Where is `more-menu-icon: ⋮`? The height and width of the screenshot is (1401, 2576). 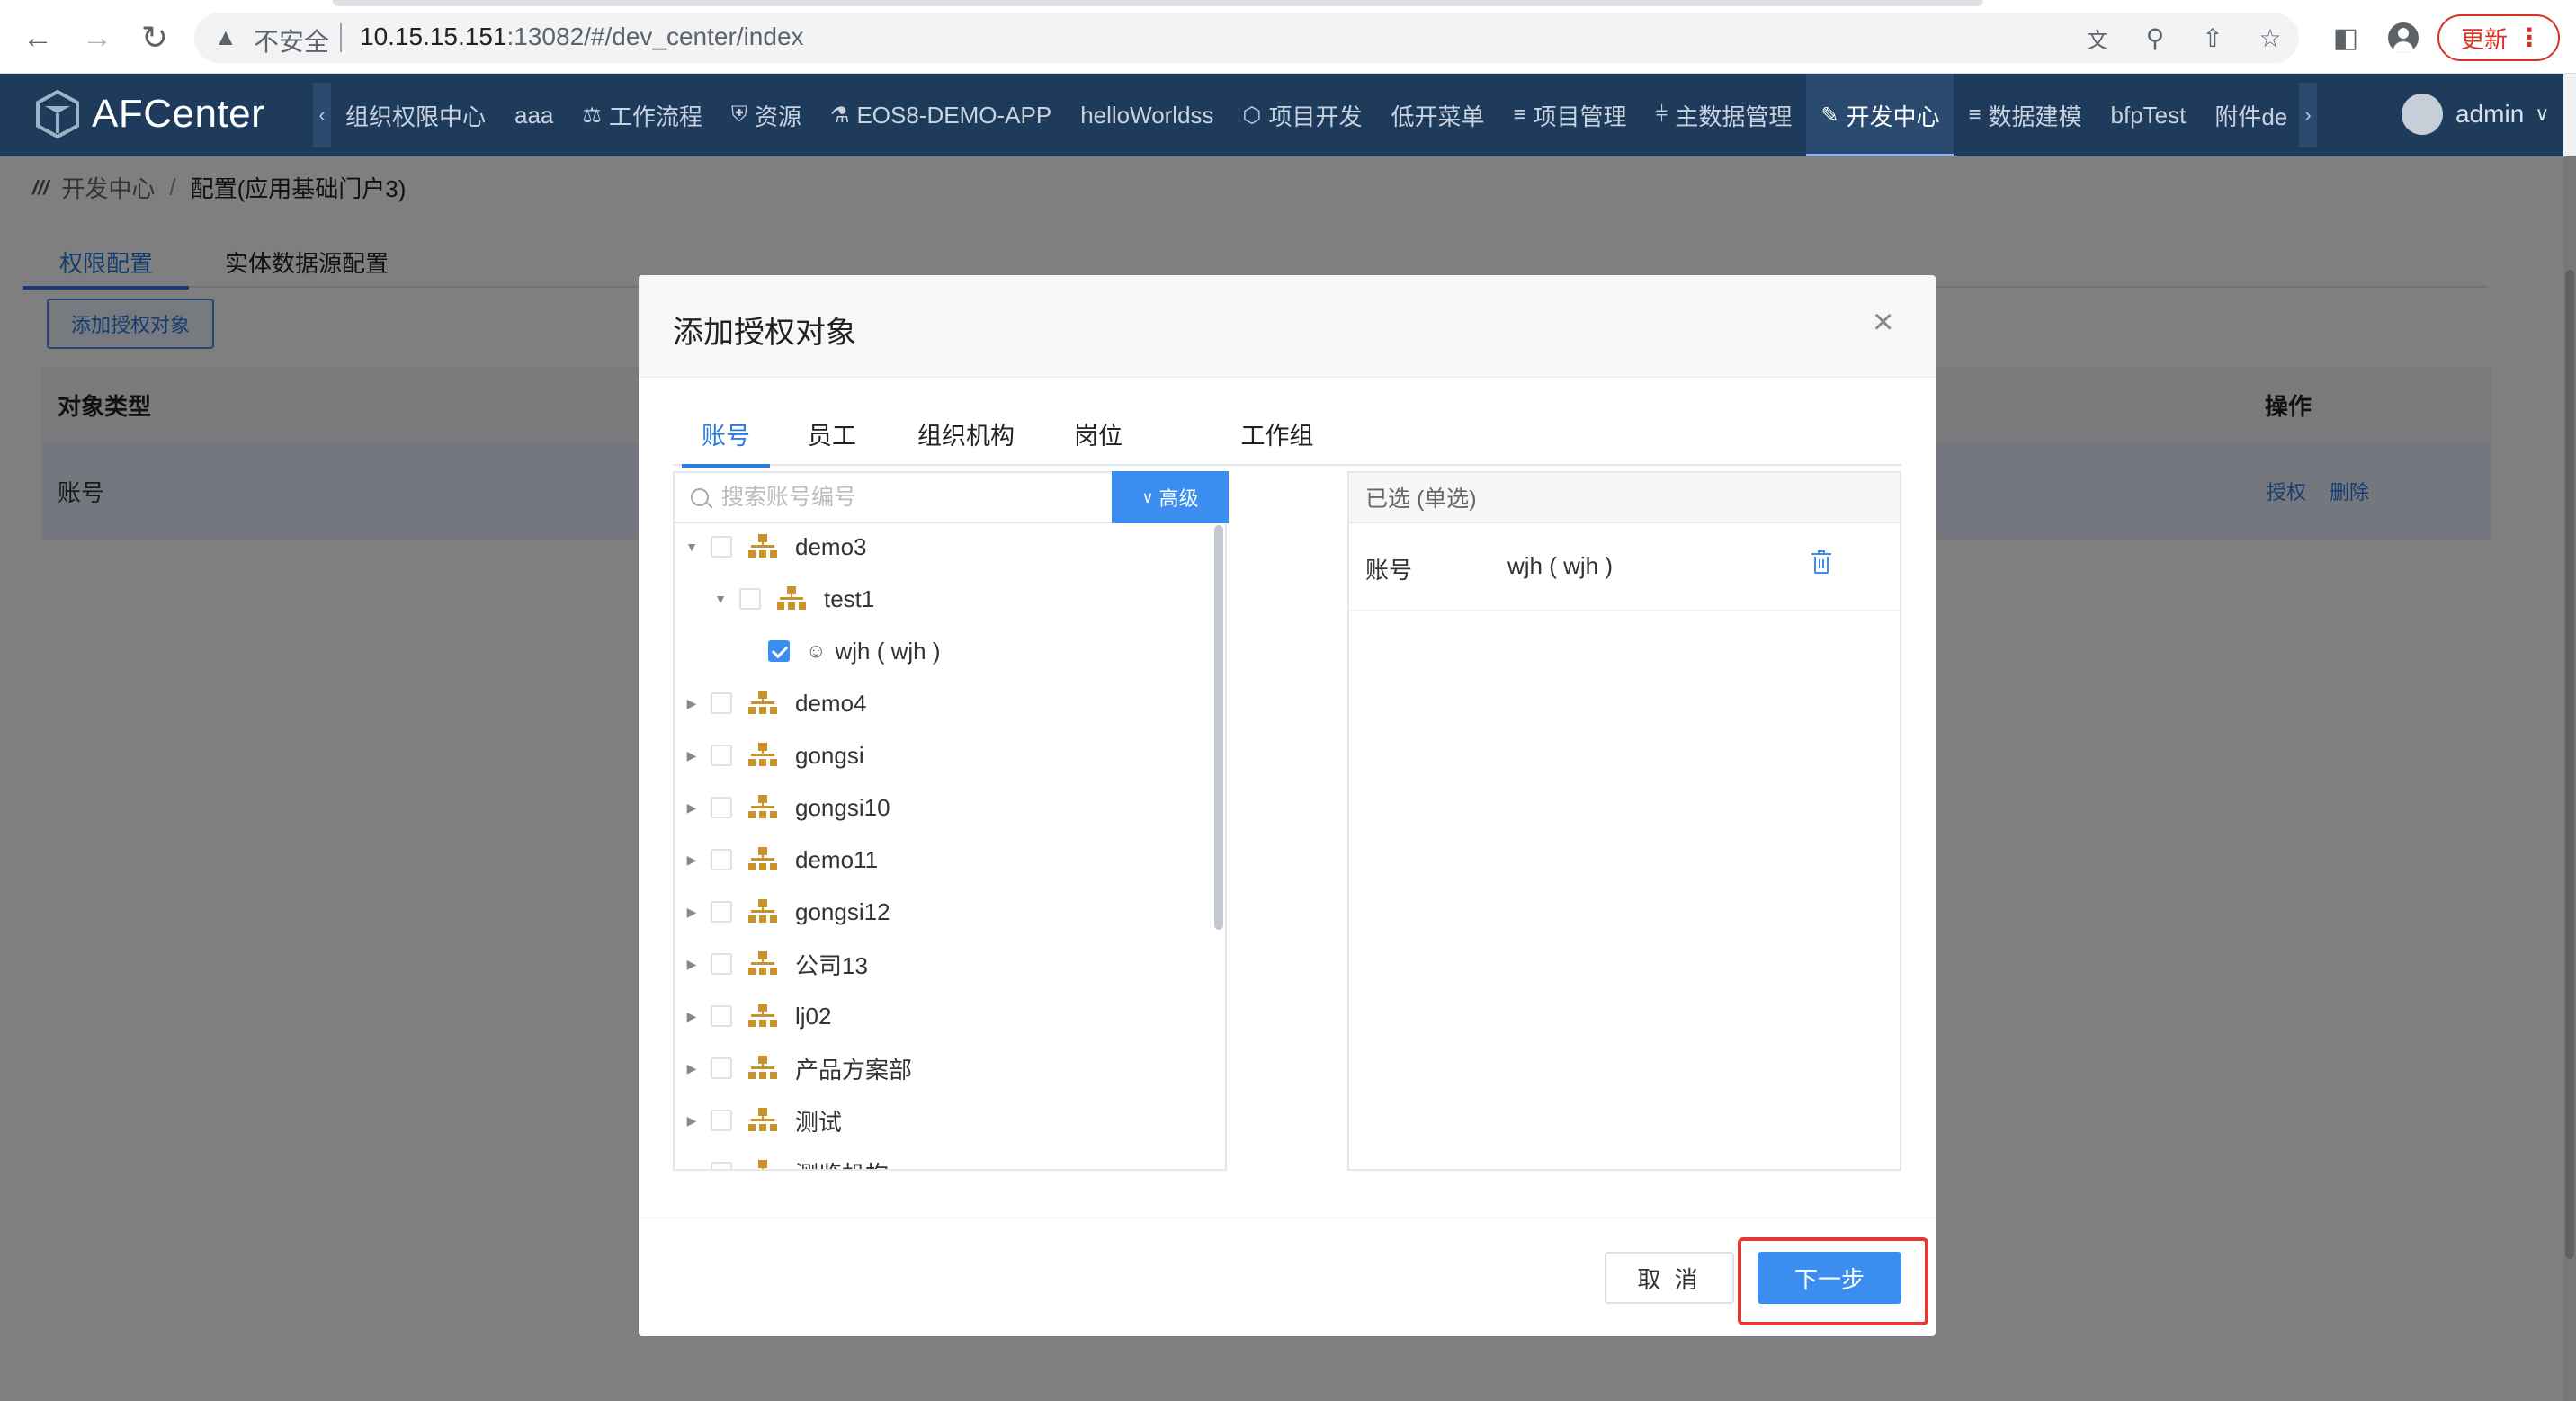 more-menu-icon: ⋮ is located at coordinates (2529, 37).